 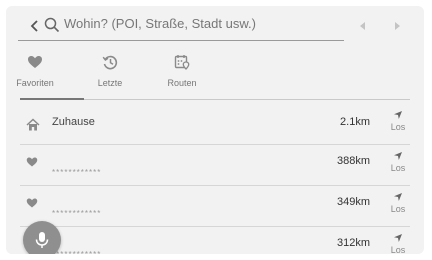 I want to click on page-next-icon, so click(x=397, y=25).